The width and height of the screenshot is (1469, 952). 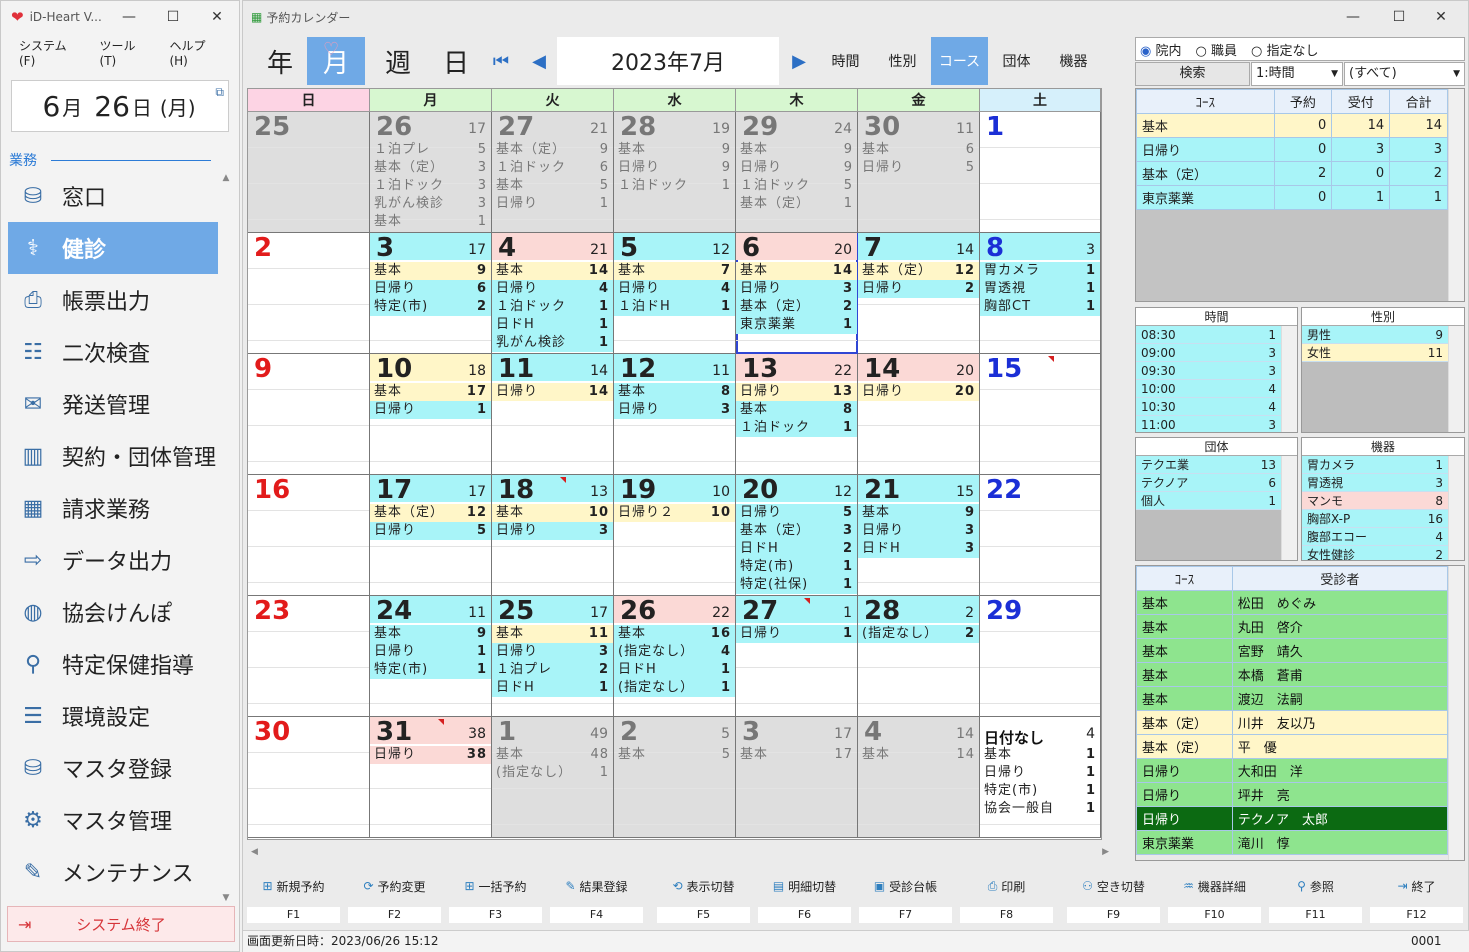 I want to click on calendar-day: 16, so click(x=309, y=535).